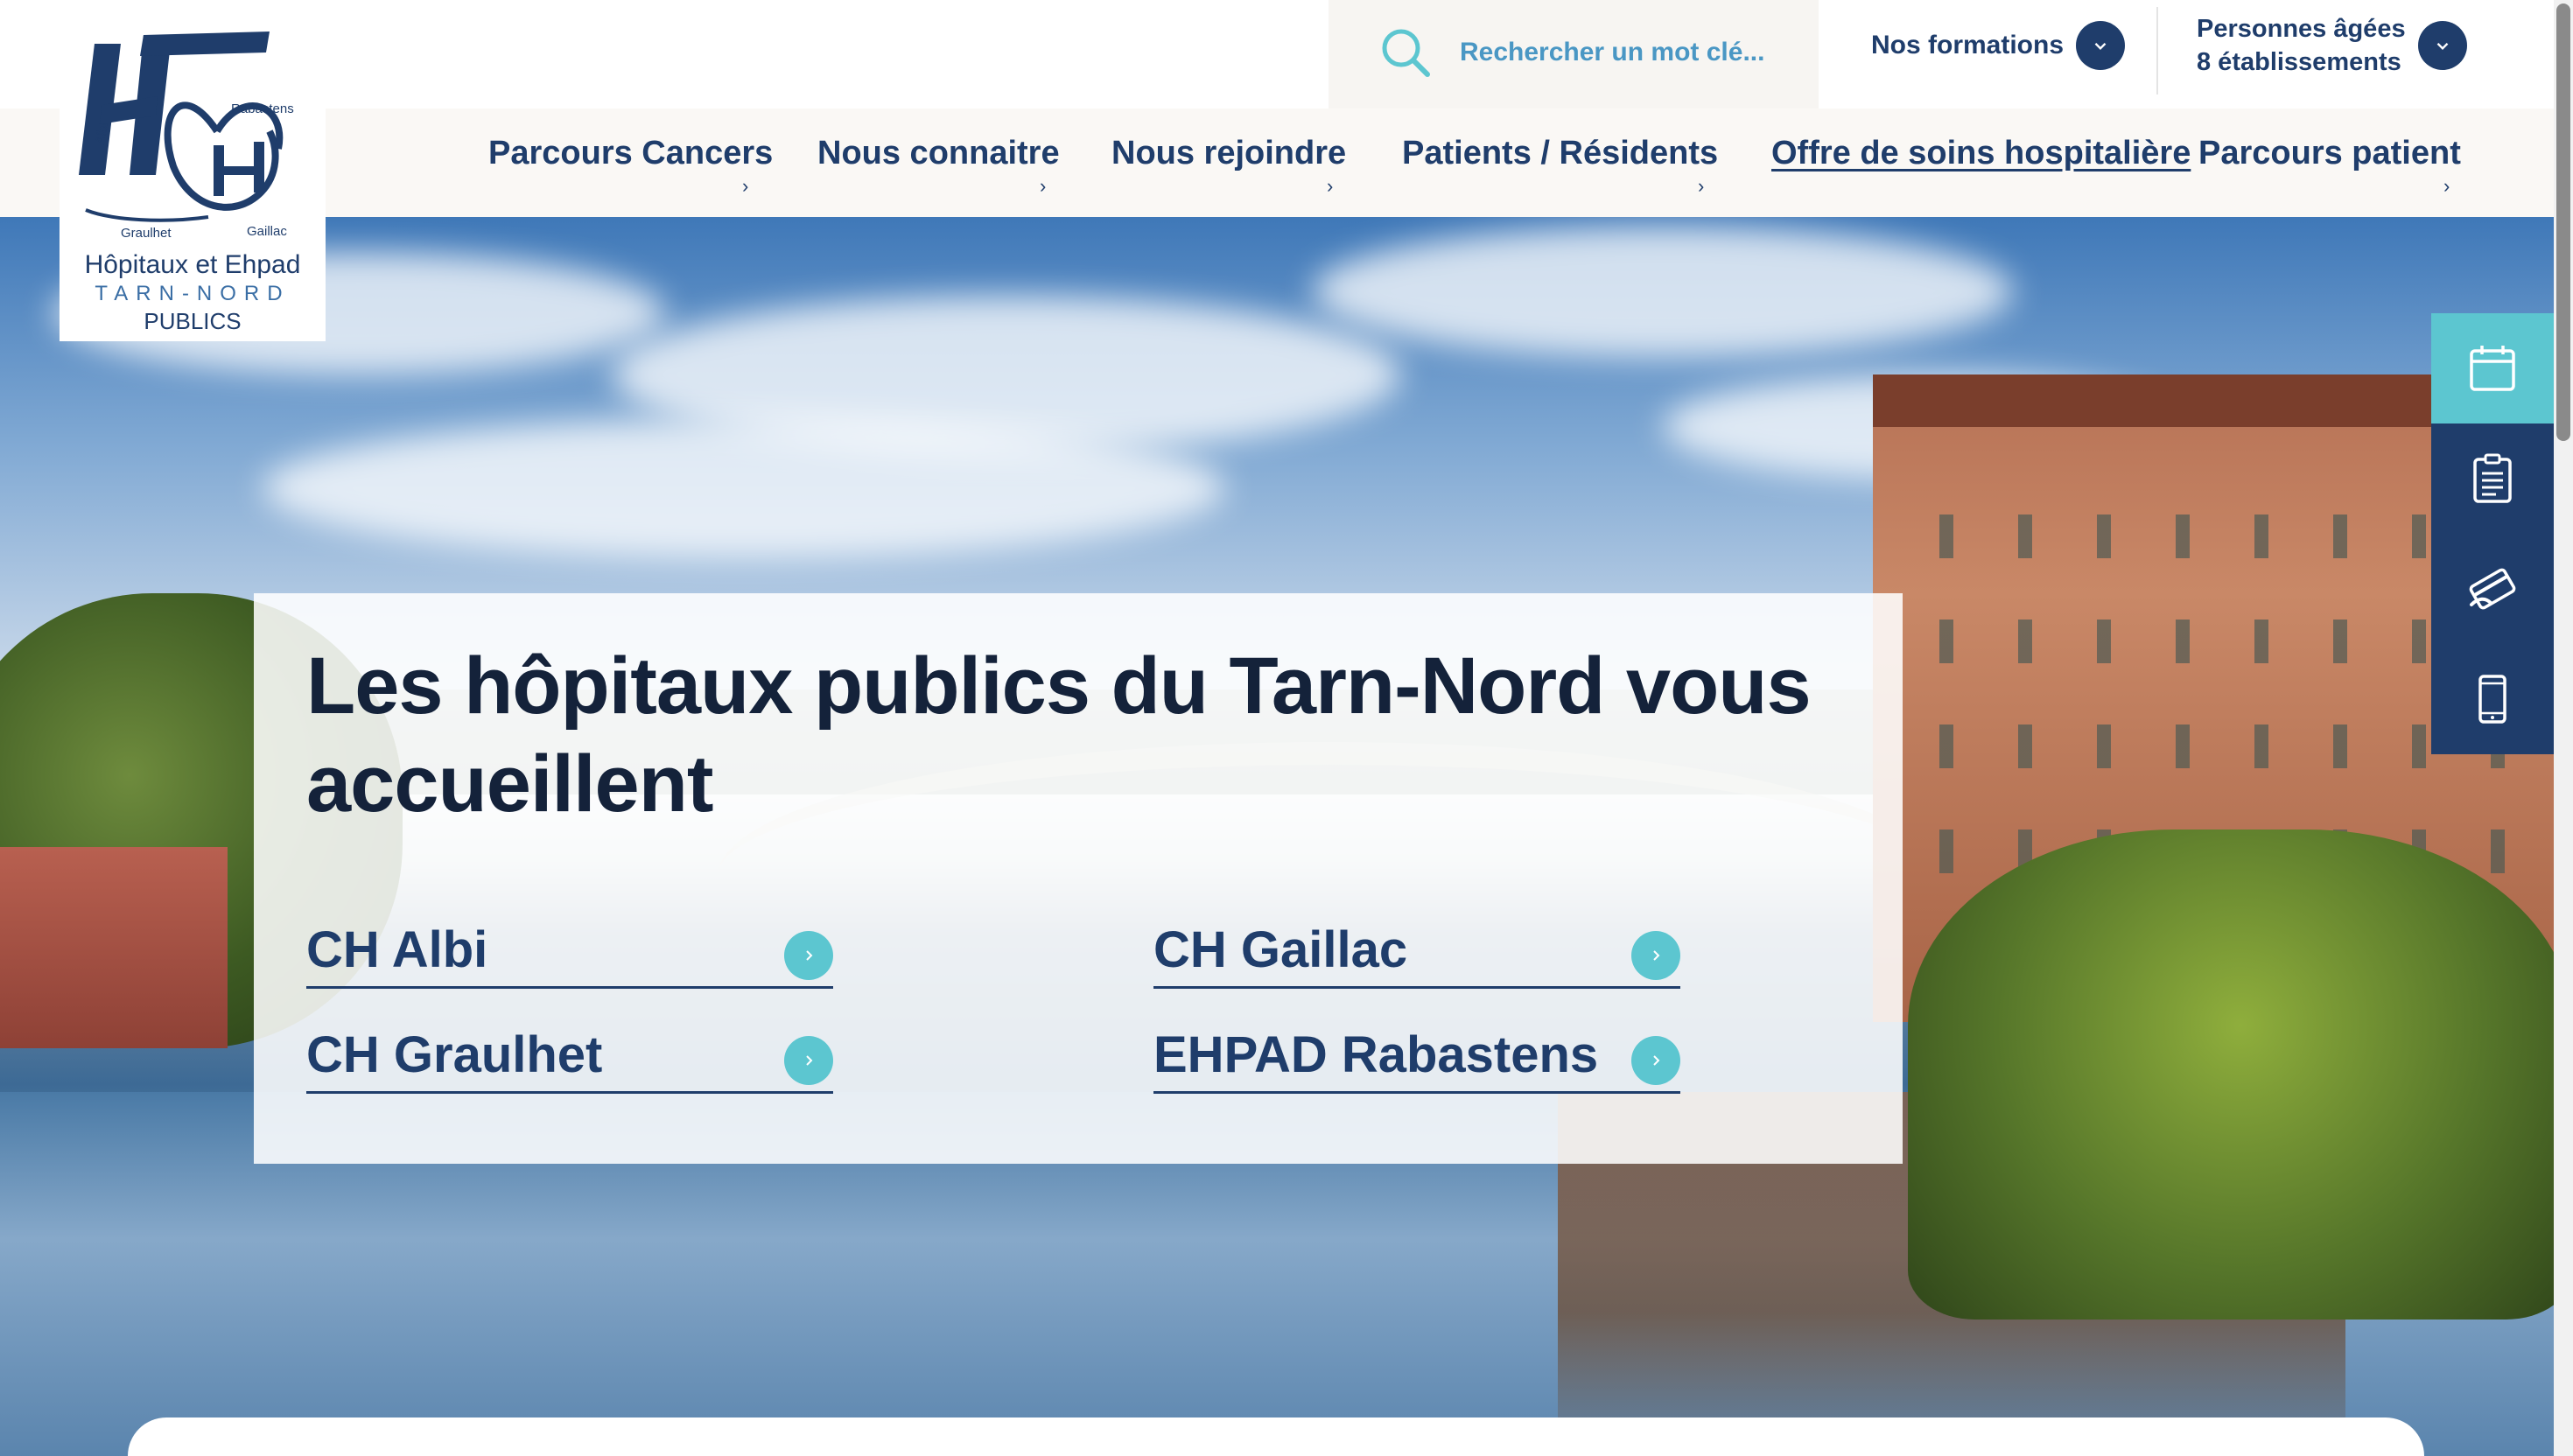 This screenshot has width=2573, height=1456. What do you see at coordinates (192, 264) in the screenshot?
I see `logo-line-hopitaux: Hôpitaux et Ehpad` at bounding box center [192, 264].